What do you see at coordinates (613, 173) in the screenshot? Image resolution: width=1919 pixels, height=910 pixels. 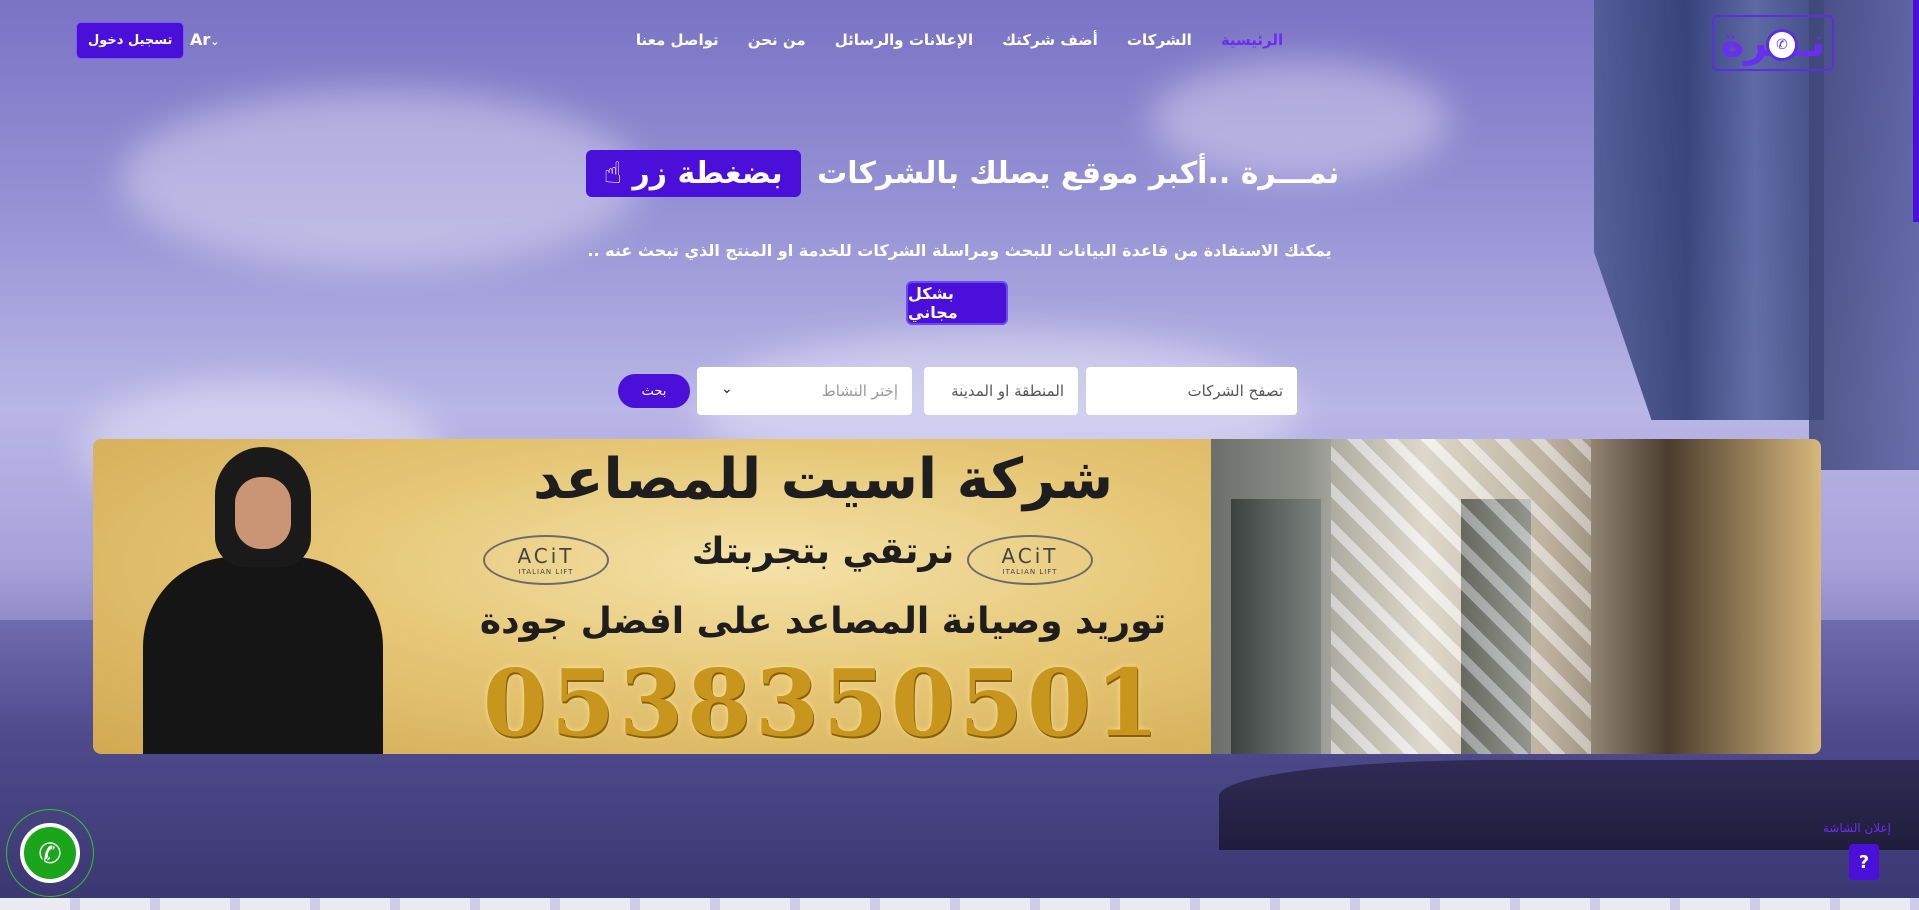 I see `pointer-hand-icon: ☝` at bounding box center [613, 173].